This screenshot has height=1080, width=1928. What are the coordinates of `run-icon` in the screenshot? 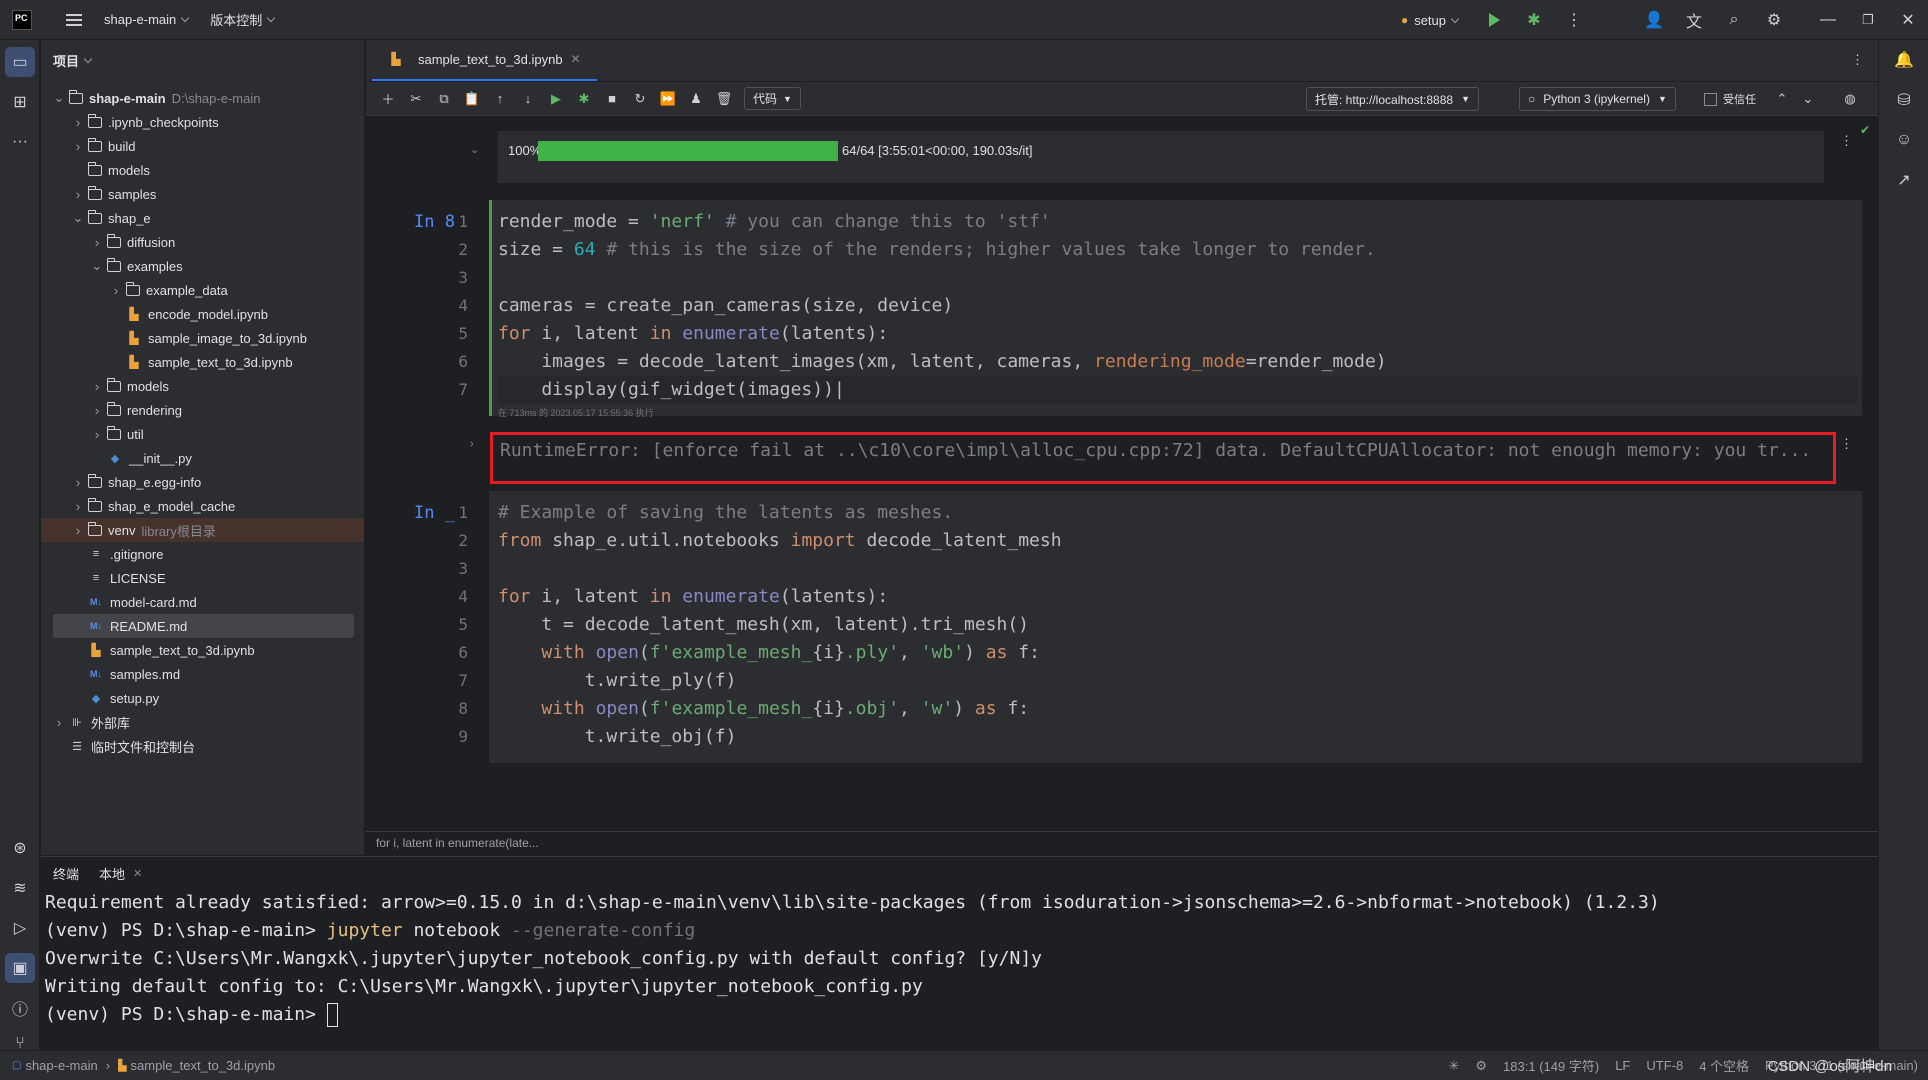 It's located at (1494, 20).